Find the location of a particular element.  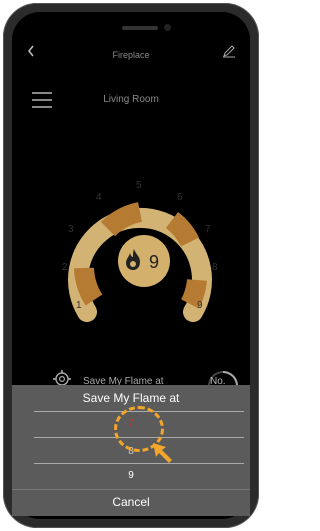

phone-notch is located at coordinates (141, 30).